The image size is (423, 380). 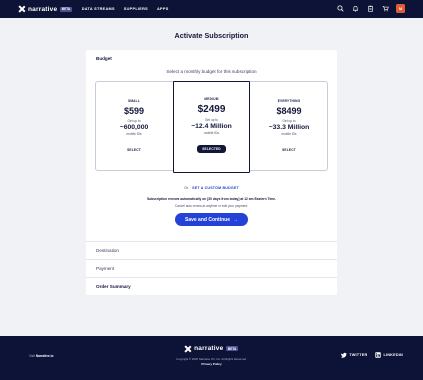 What do you see at coordinates (163, 9) in the screenshot?
I see `nav-link-apps: APPS` at bounding box center [163, 9].